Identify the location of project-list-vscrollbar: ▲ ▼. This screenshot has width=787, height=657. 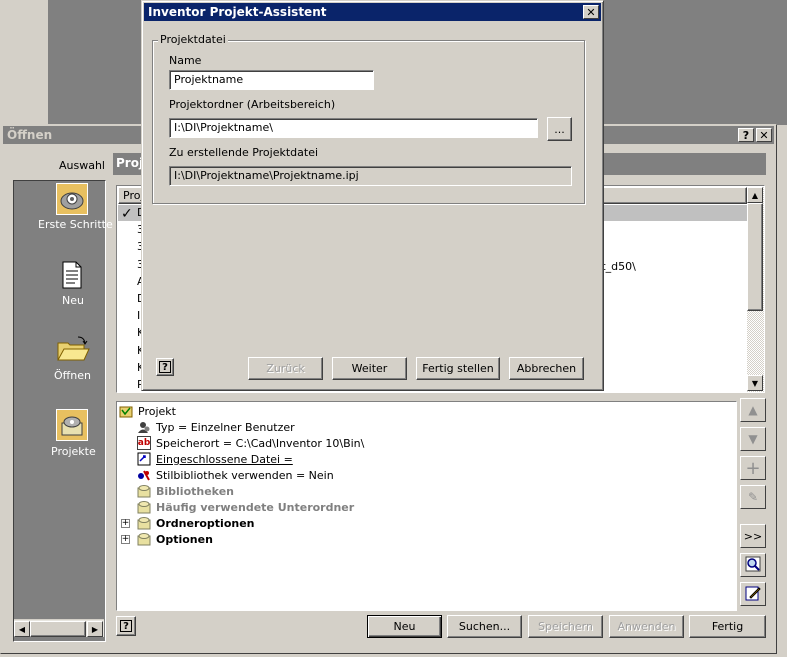
(755, 289).